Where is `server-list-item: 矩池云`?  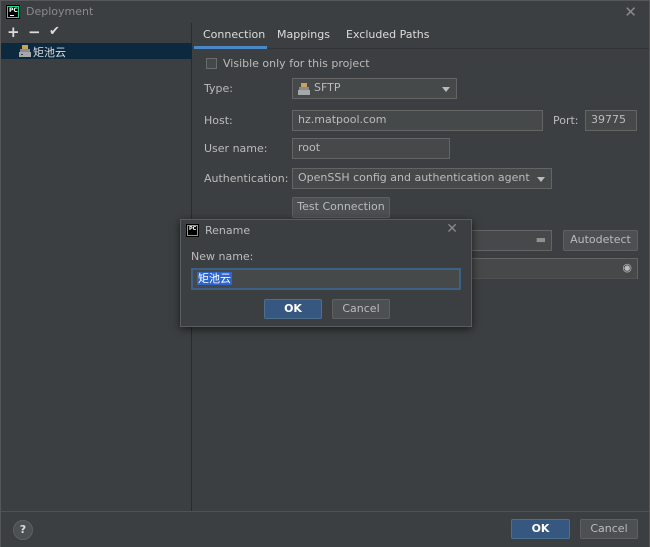 server-list-item: 矩池云 is located at coordinates (96, 51).